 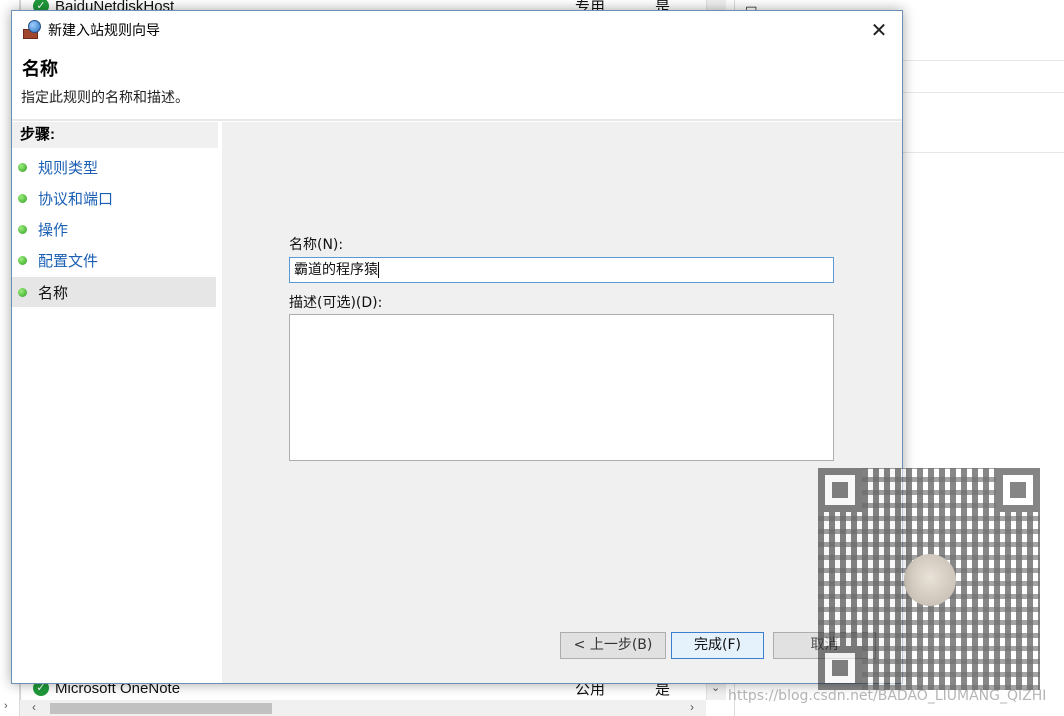 What do you see at coordinates (561, 270) in the screenshot?
I see `name-input: 霸道的程序猿` at bounding box center [561, 270].